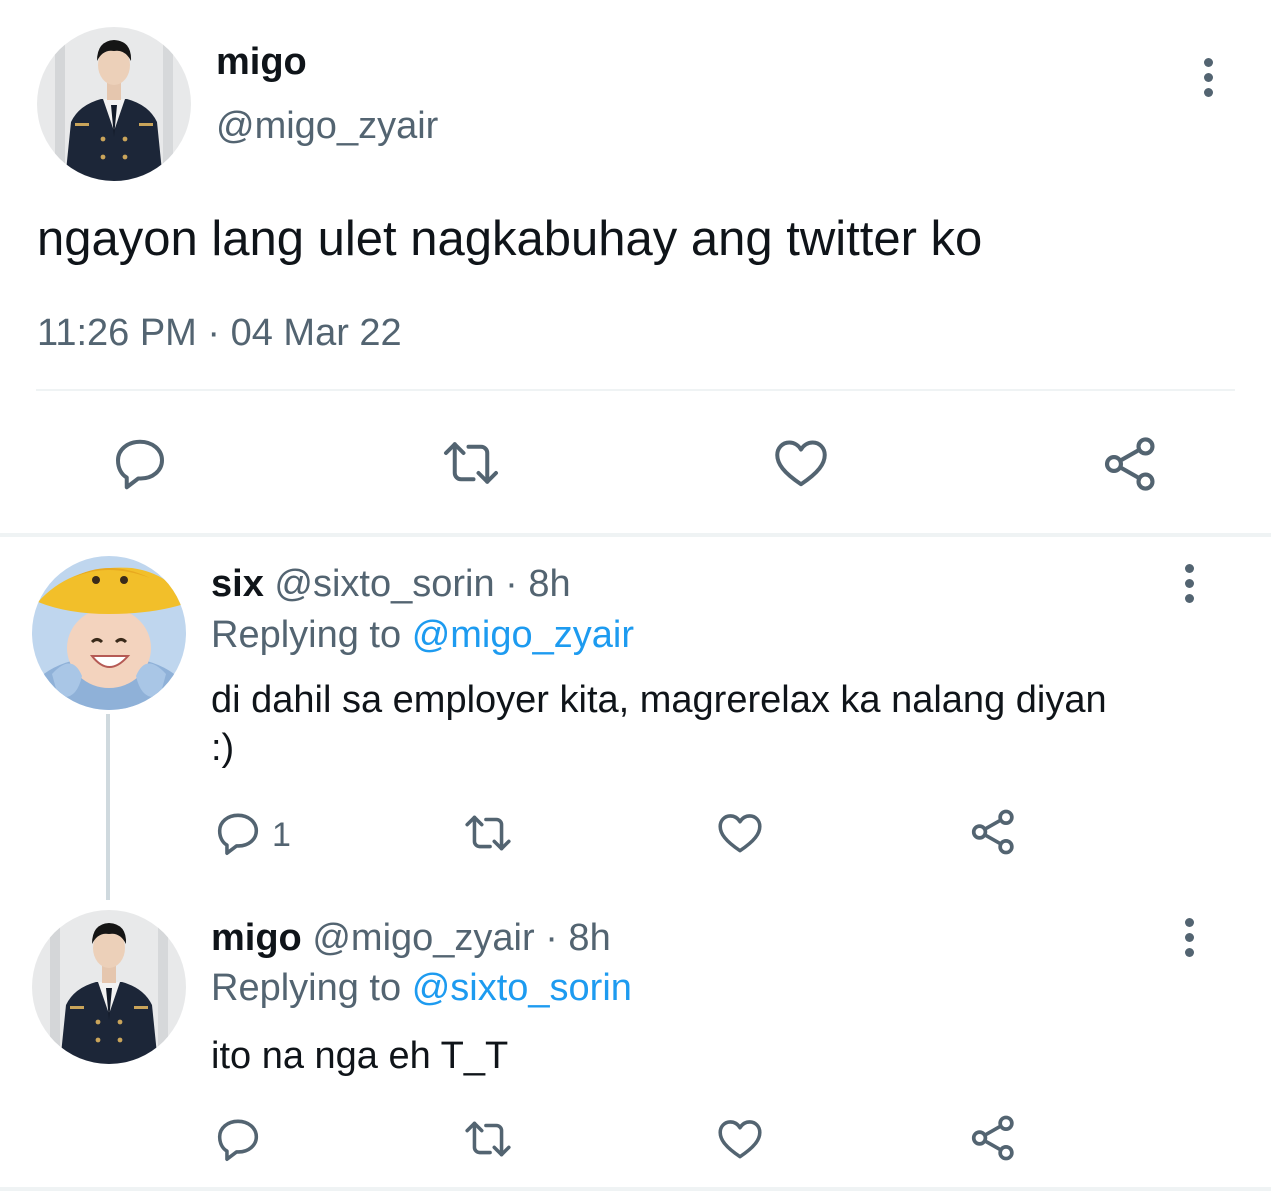  What do you see at coordinates (219, 333) in the screenshot?
I see `tweet-timestamp: 11:26 PM · 04 Mar 22` at bounding box center [219, 333].